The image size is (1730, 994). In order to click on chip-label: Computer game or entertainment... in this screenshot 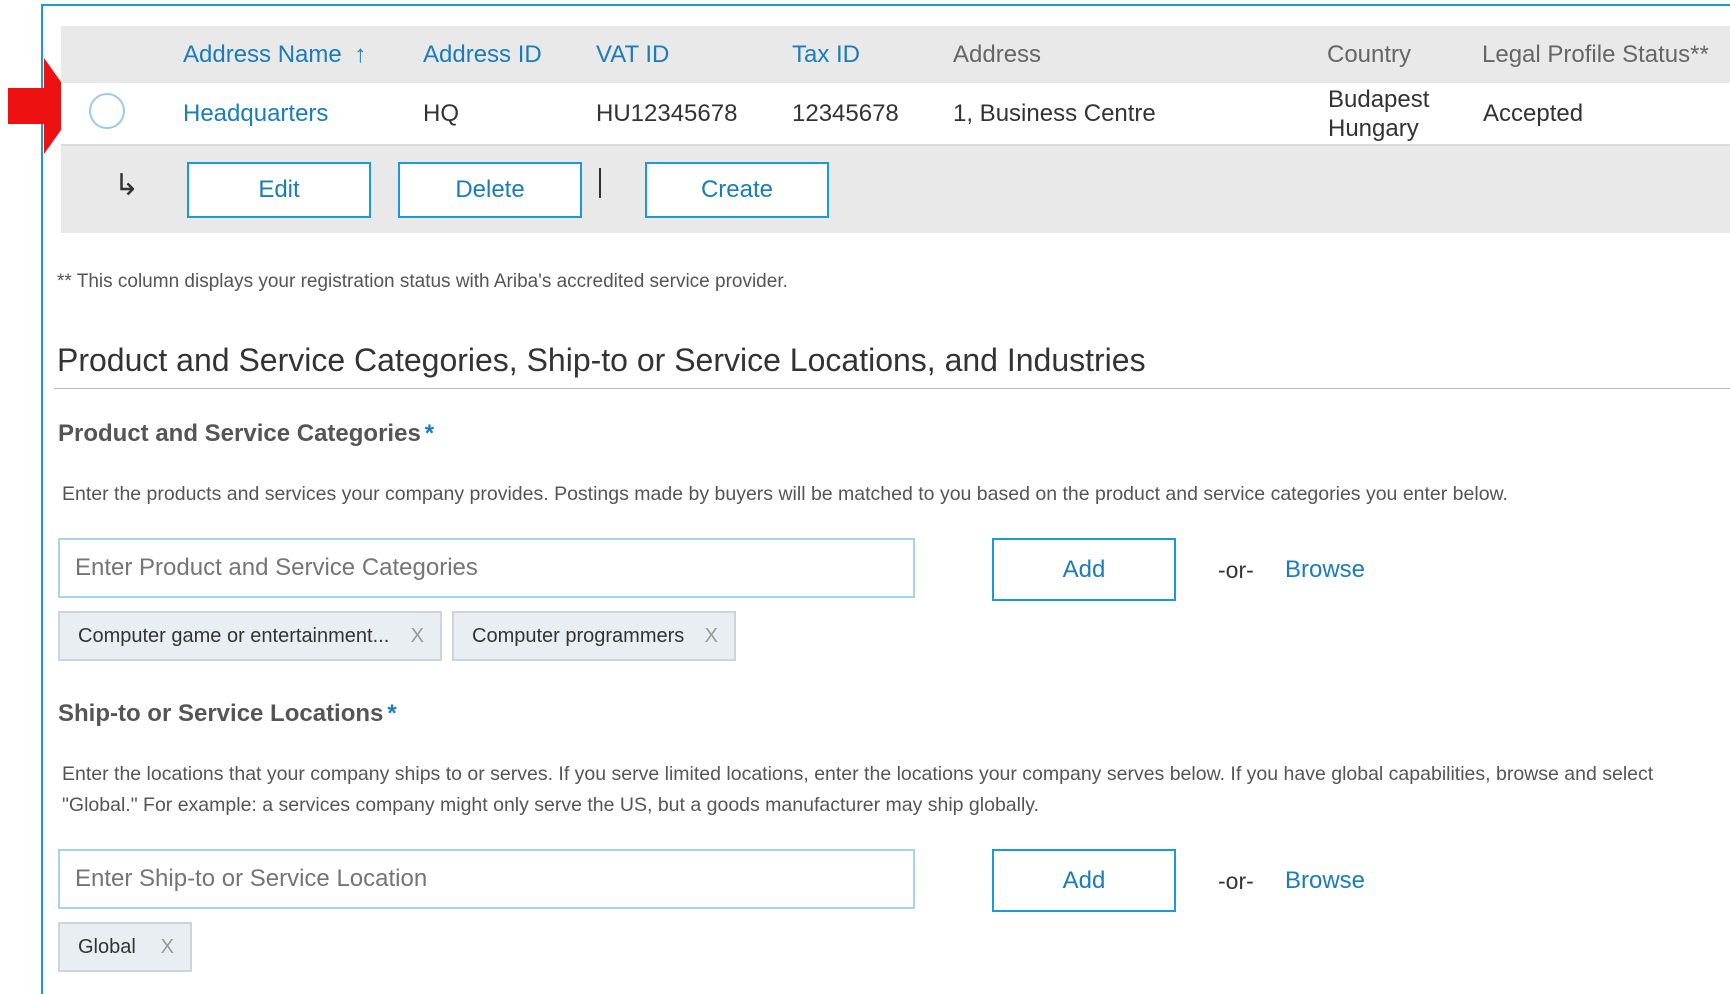, I will do `click(234, 636)`.